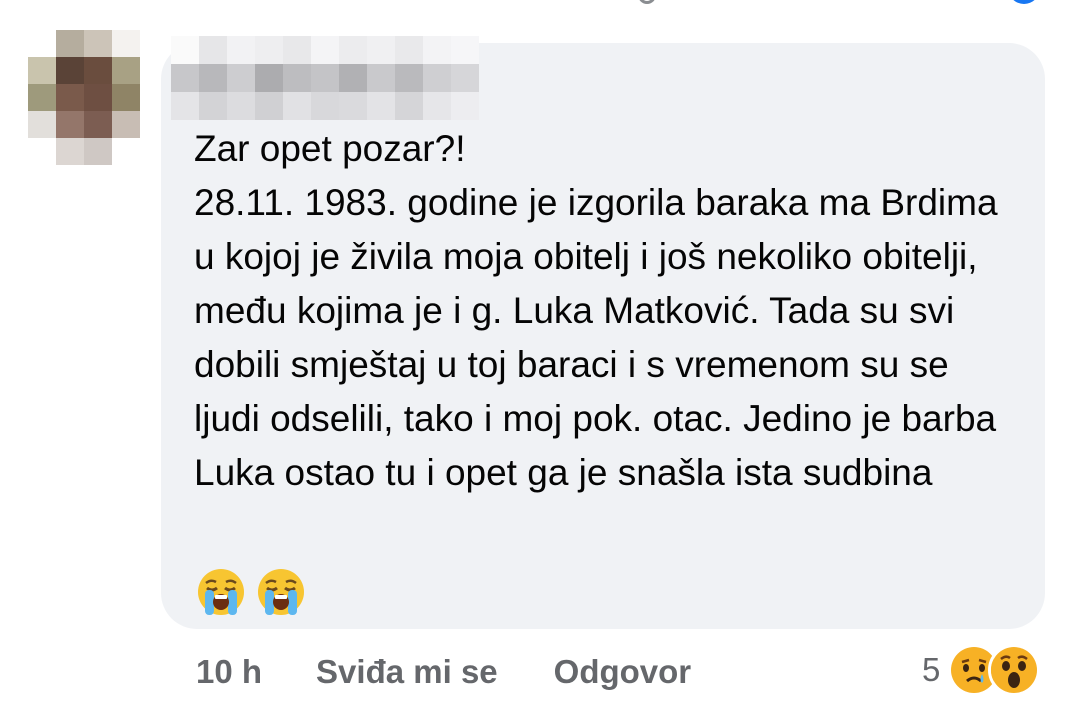 The height and width of the screenshot is (707, 1080). I want to click on wow-reaction-icon, so click(1014, 670).